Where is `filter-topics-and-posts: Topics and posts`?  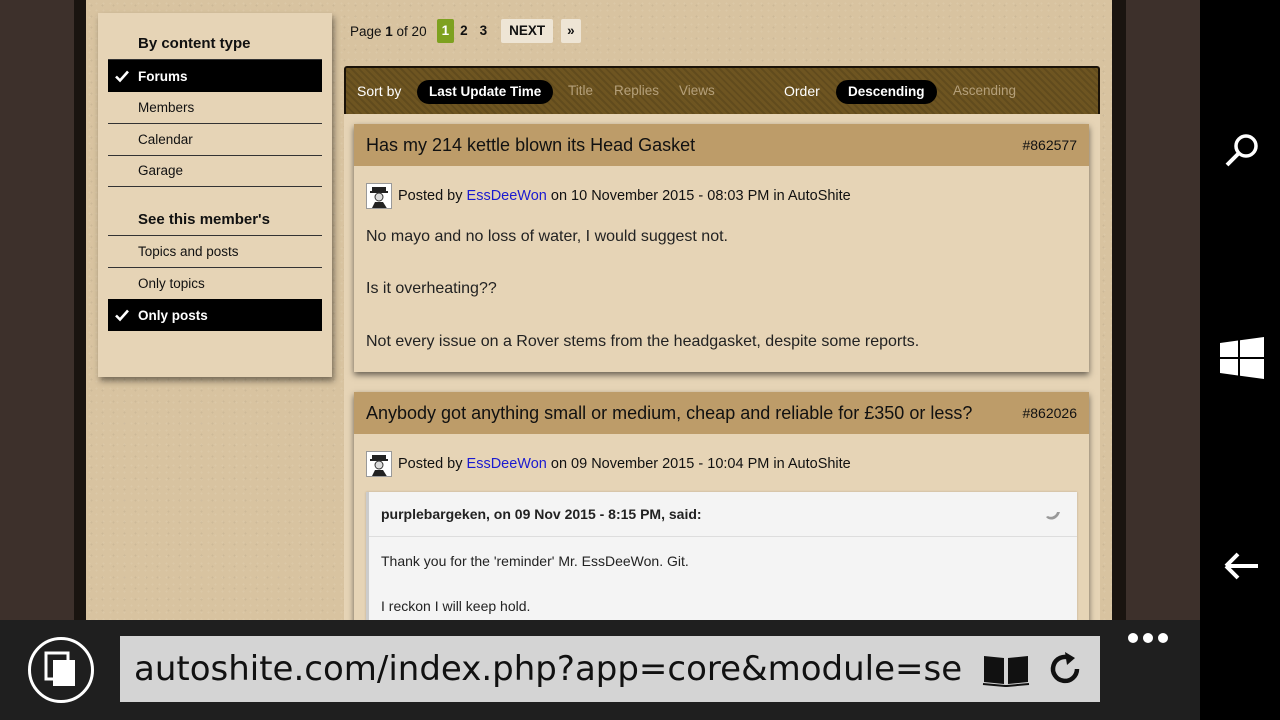
filter-topics-and-posts: Topics and posts is located at coordinates (215, 252).